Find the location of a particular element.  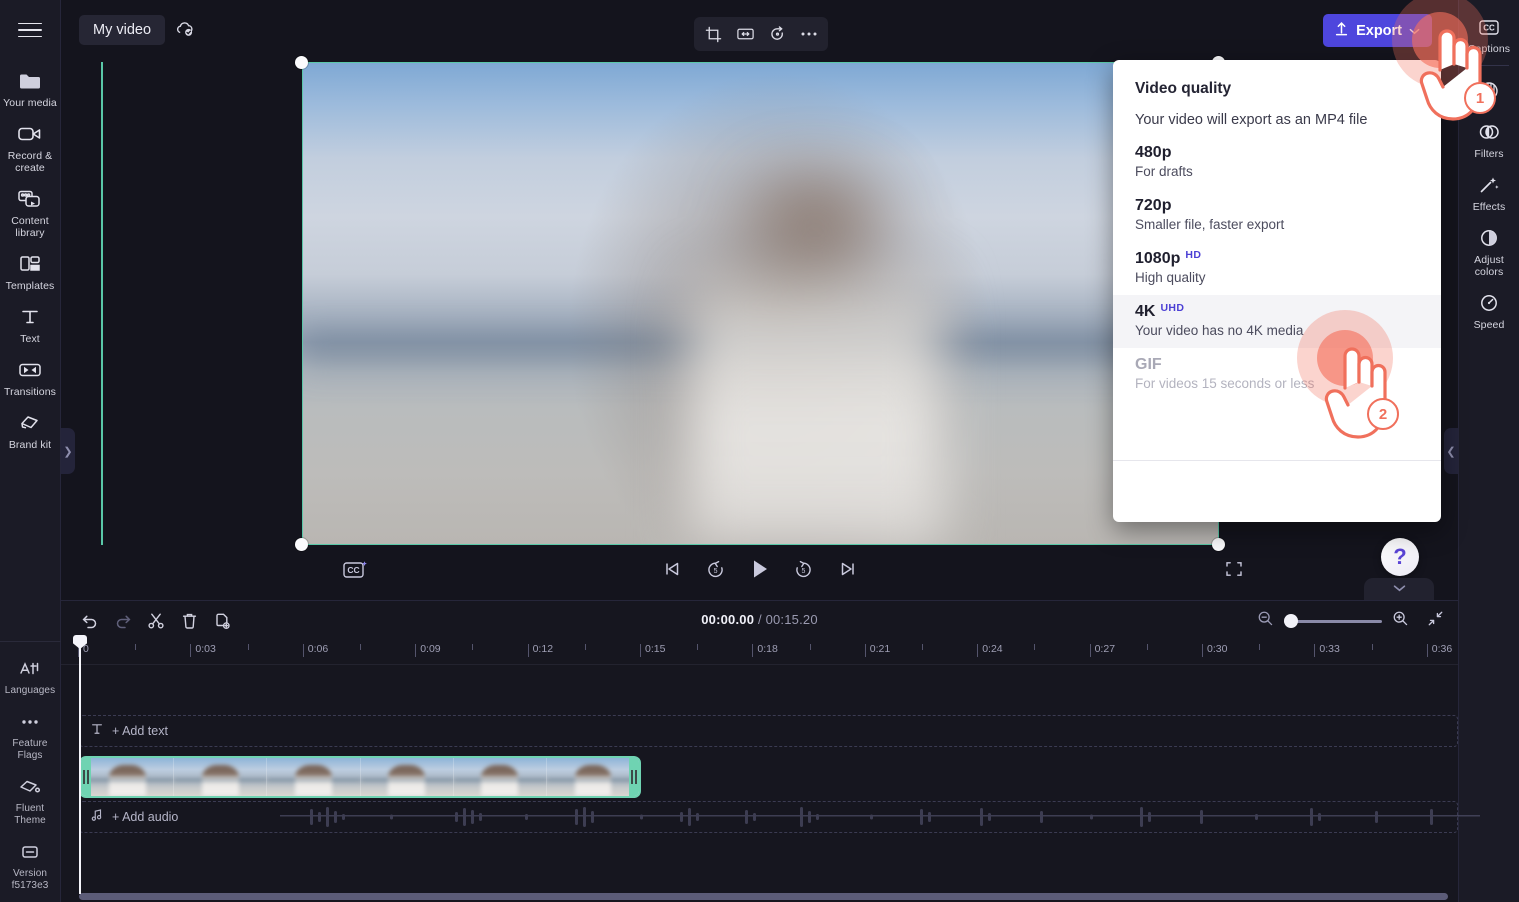

collapse-left-panel-button: ❯ is located at coordinates (68, 451).